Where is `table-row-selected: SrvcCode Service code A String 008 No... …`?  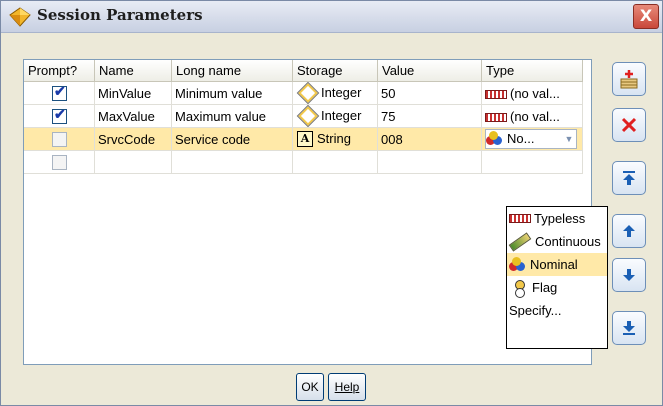 table-row-selected: SrvcCode Service code A String 008 No... … is located at coordinates (303, 139).